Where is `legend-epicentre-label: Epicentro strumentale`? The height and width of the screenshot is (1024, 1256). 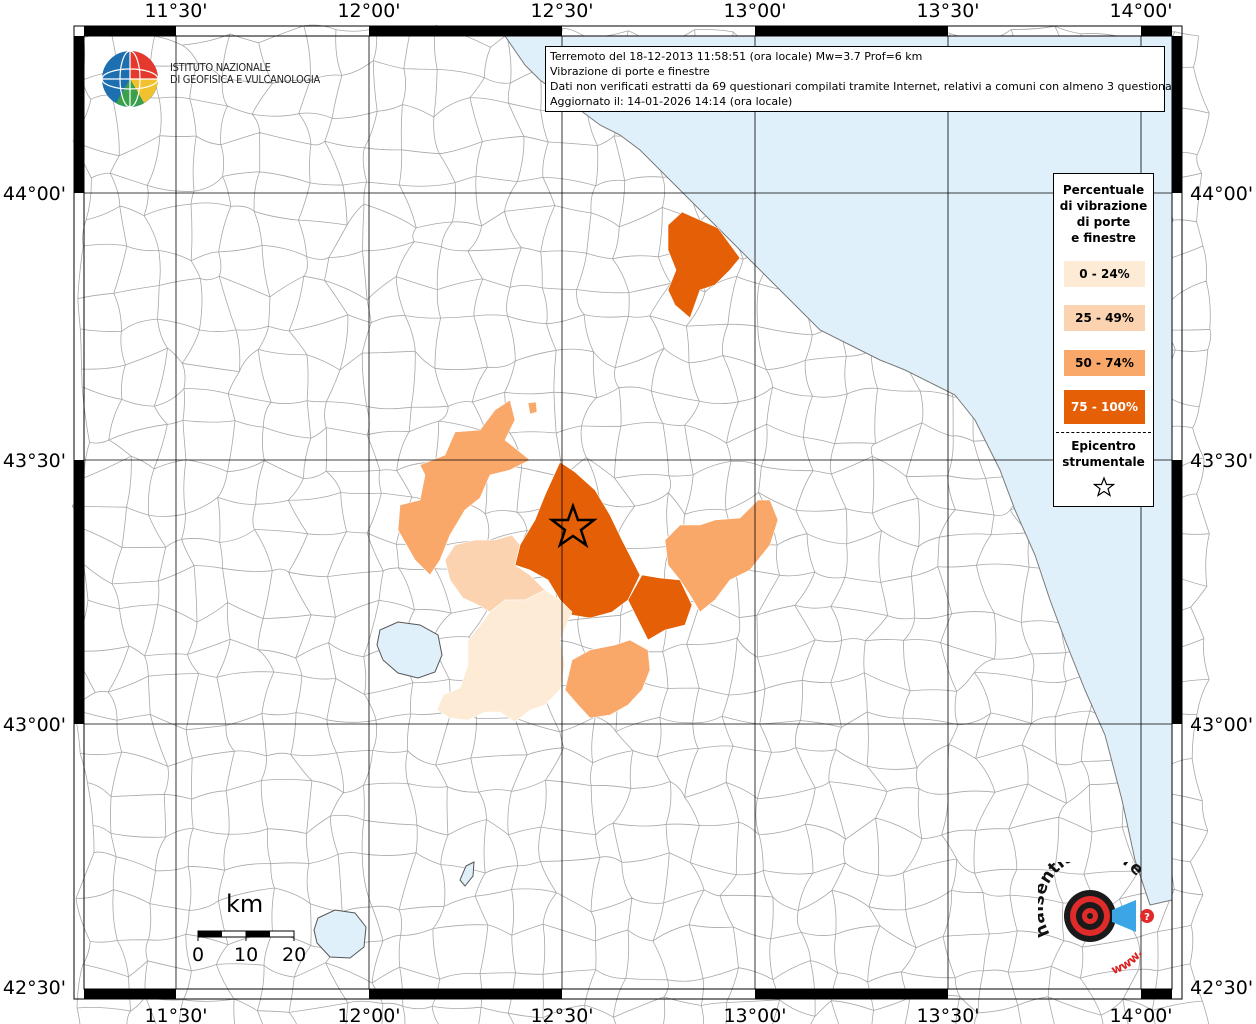
legend-epicentre-label: Epicentro strumentale is located at coordinates (1103, 454).